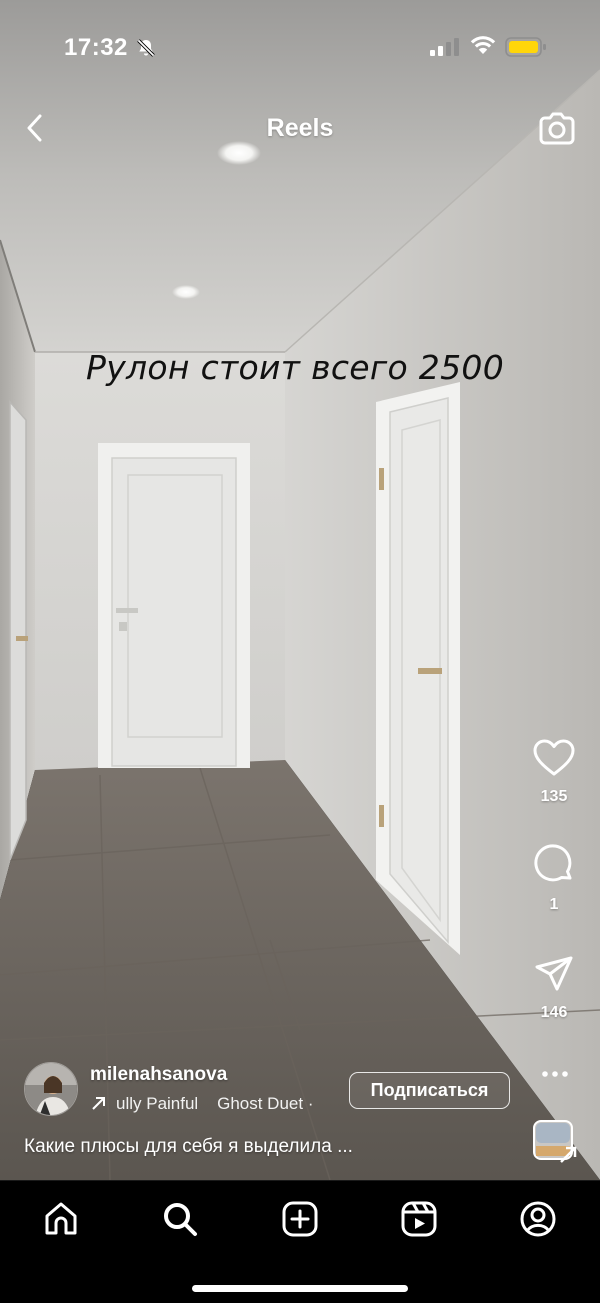 The width and height of the screenshot is (600, 1303). I want to click on share-button: 146, so click(554, 988).